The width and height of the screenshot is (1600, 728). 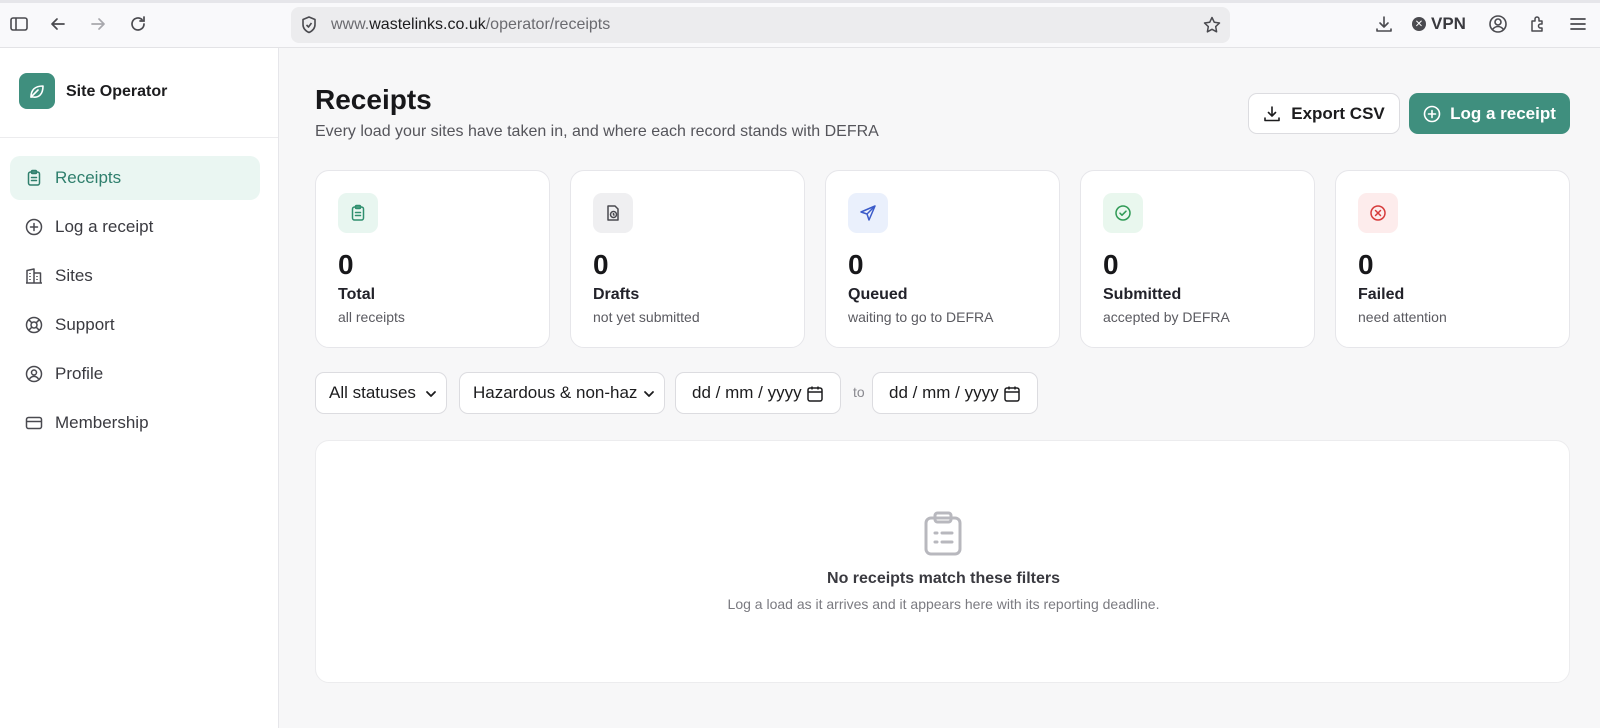 I want to click on vpn-off-icon: ✕, so click(x=1419, y=24).